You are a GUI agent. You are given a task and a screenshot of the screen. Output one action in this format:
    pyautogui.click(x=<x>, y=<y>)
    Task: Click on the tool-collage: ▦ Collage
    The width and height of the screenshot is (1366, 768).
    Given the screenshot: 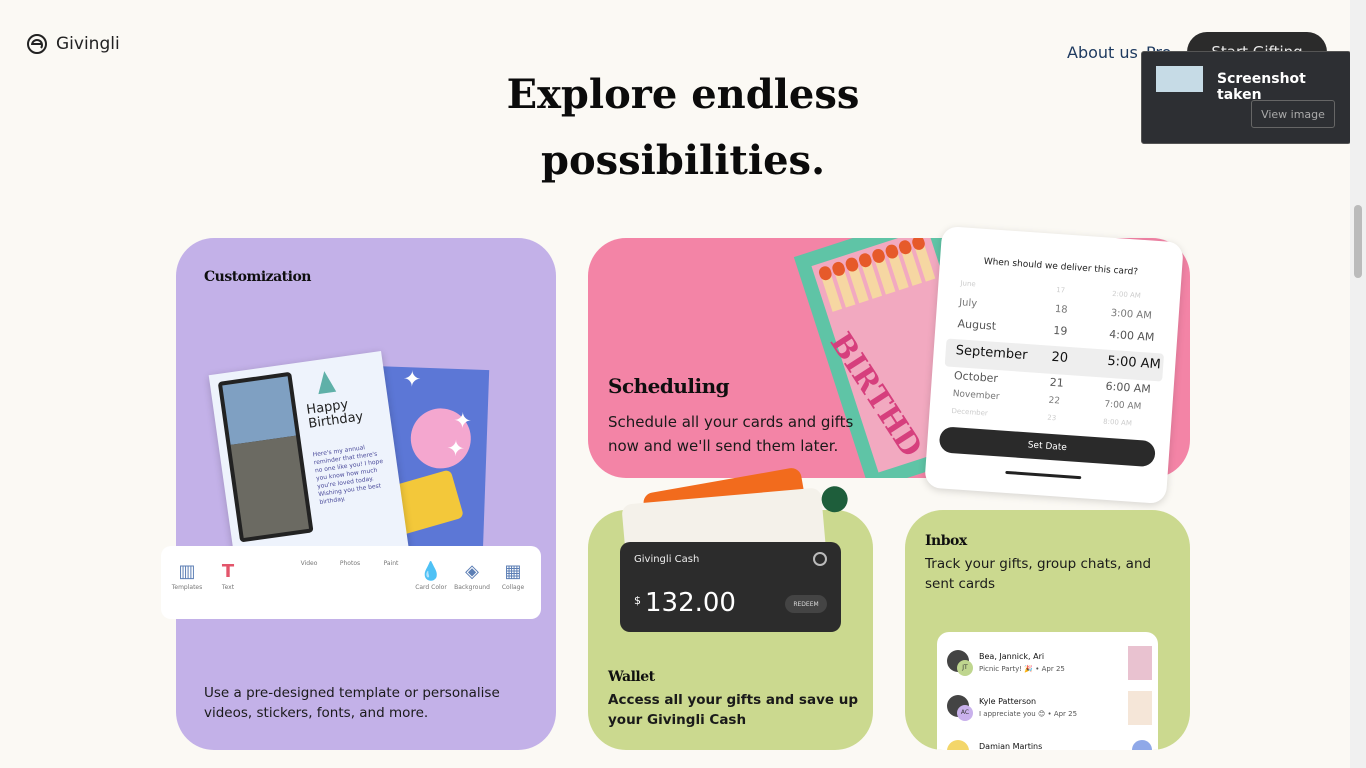 What is the action you would take?
    pyautogui.click(x=513, y=575)
    